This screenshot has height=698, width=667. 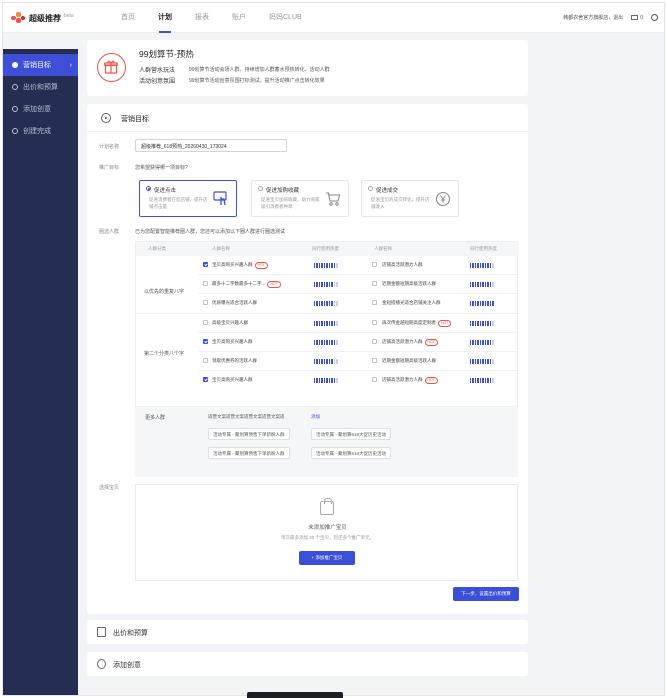 I want to click on add-product-button: + 添加推广宝贝, so click(x=327, y=558).